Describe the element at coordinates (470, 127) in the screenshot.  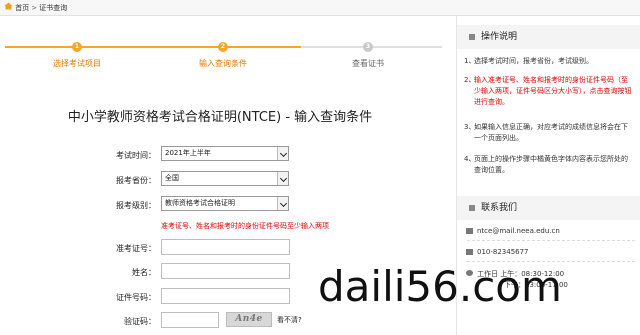
I see `instruction-num: 3、` at that location.